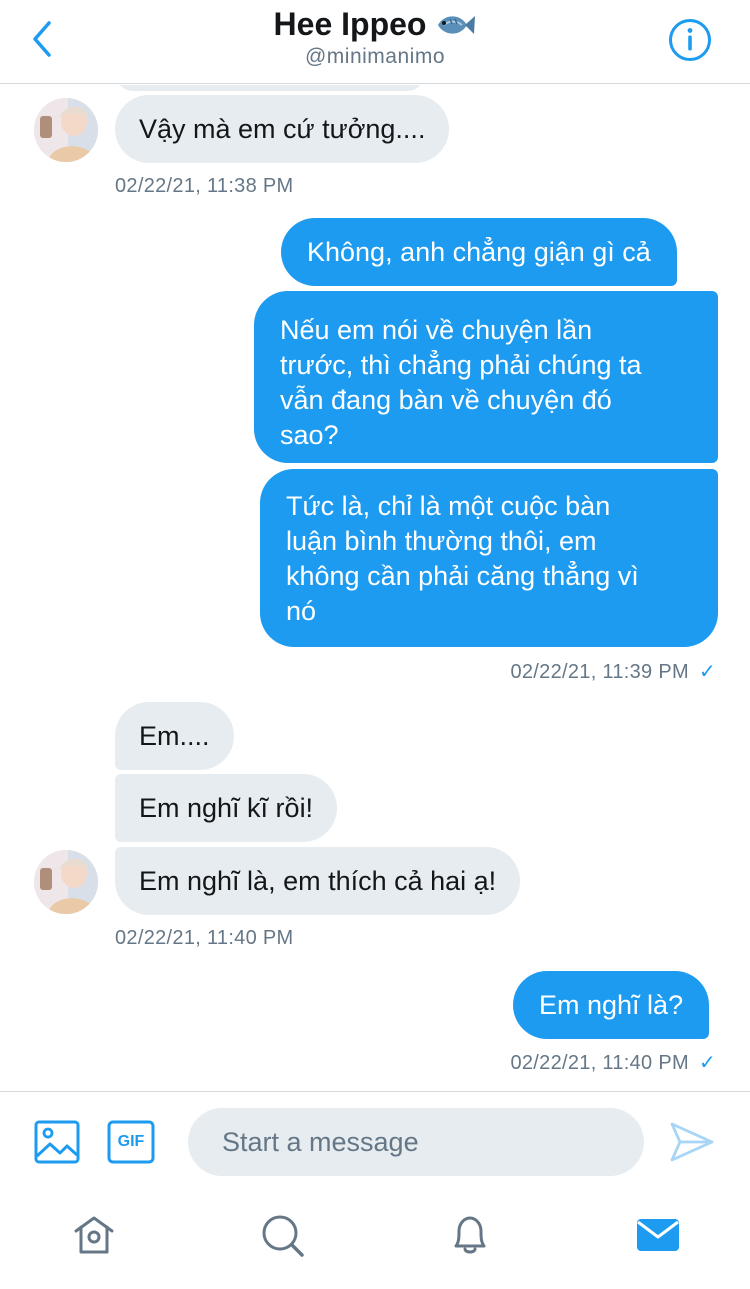 The image size is (750, 1289). I want to click on info-button, so click(690, 40).